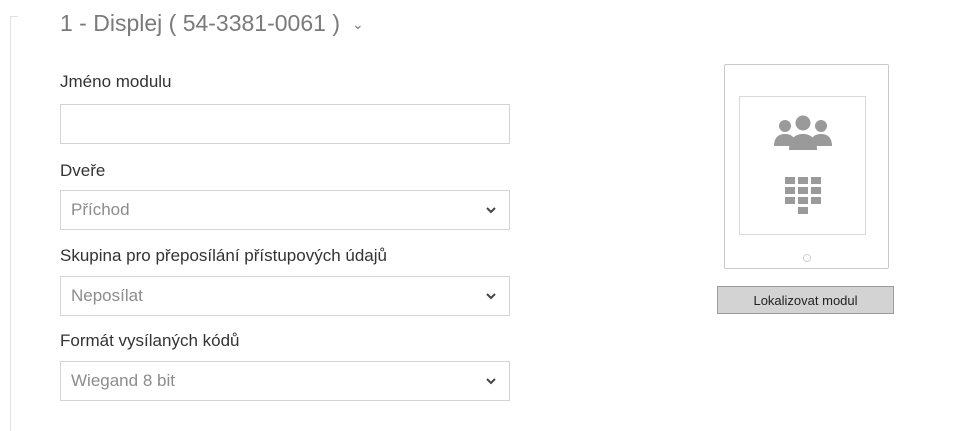 This screenshot has height=431, width=971. I want to click on module-device-preview, so click(806, 166).